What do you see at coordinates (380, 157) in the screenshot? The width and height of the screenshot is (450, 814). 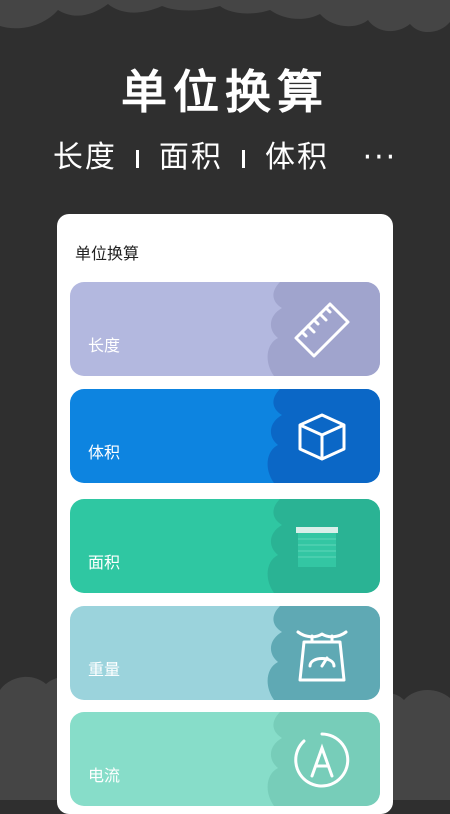 I see `hero-subtitle-more: ···` at bounding box center [380, 157].